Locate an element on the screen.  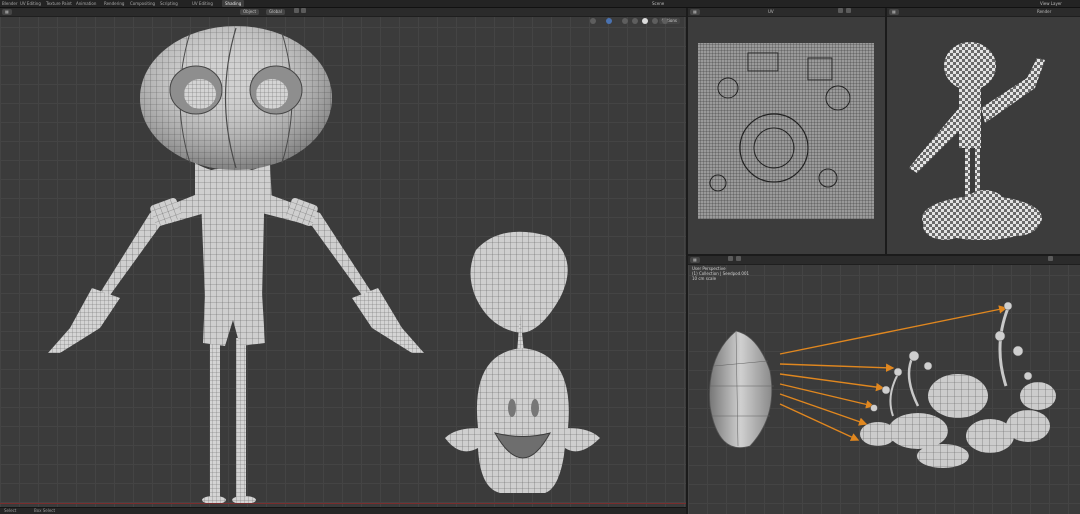
uv-image-editor: ▦ UV is located at coordinates (786, 131).